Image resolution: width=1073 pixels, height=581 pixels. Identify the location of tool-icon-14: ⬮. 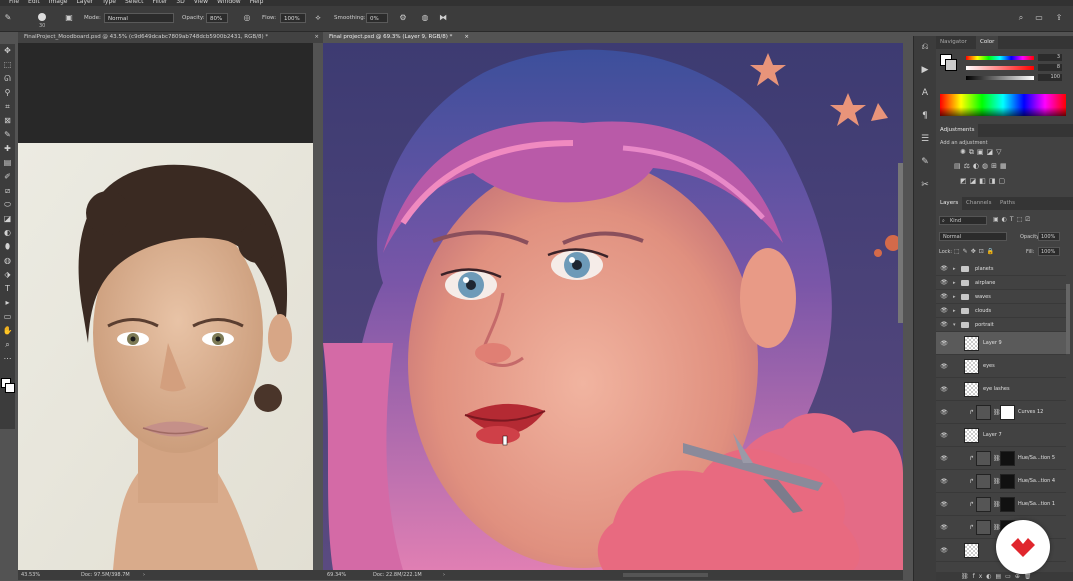
(7, 247).